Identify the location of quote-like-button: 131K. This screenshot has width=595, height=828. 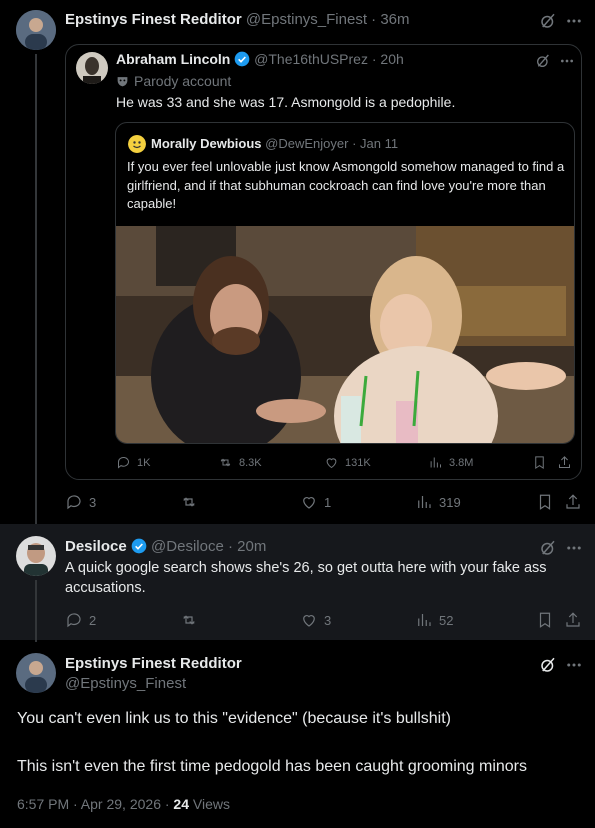
(347, 462).